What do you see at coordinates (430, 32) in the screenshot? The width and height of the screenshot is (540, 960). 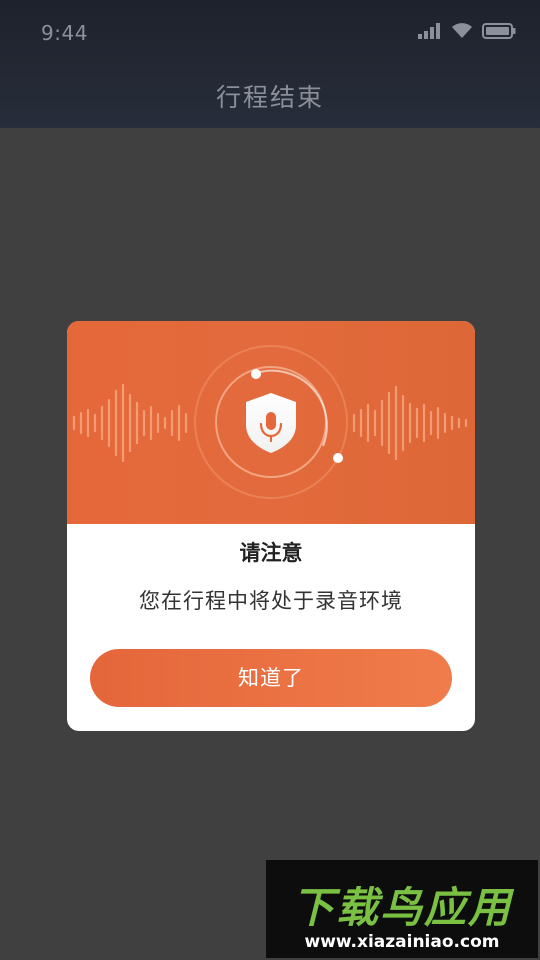 I see `signal-icon` at bounding box center [430, 32].